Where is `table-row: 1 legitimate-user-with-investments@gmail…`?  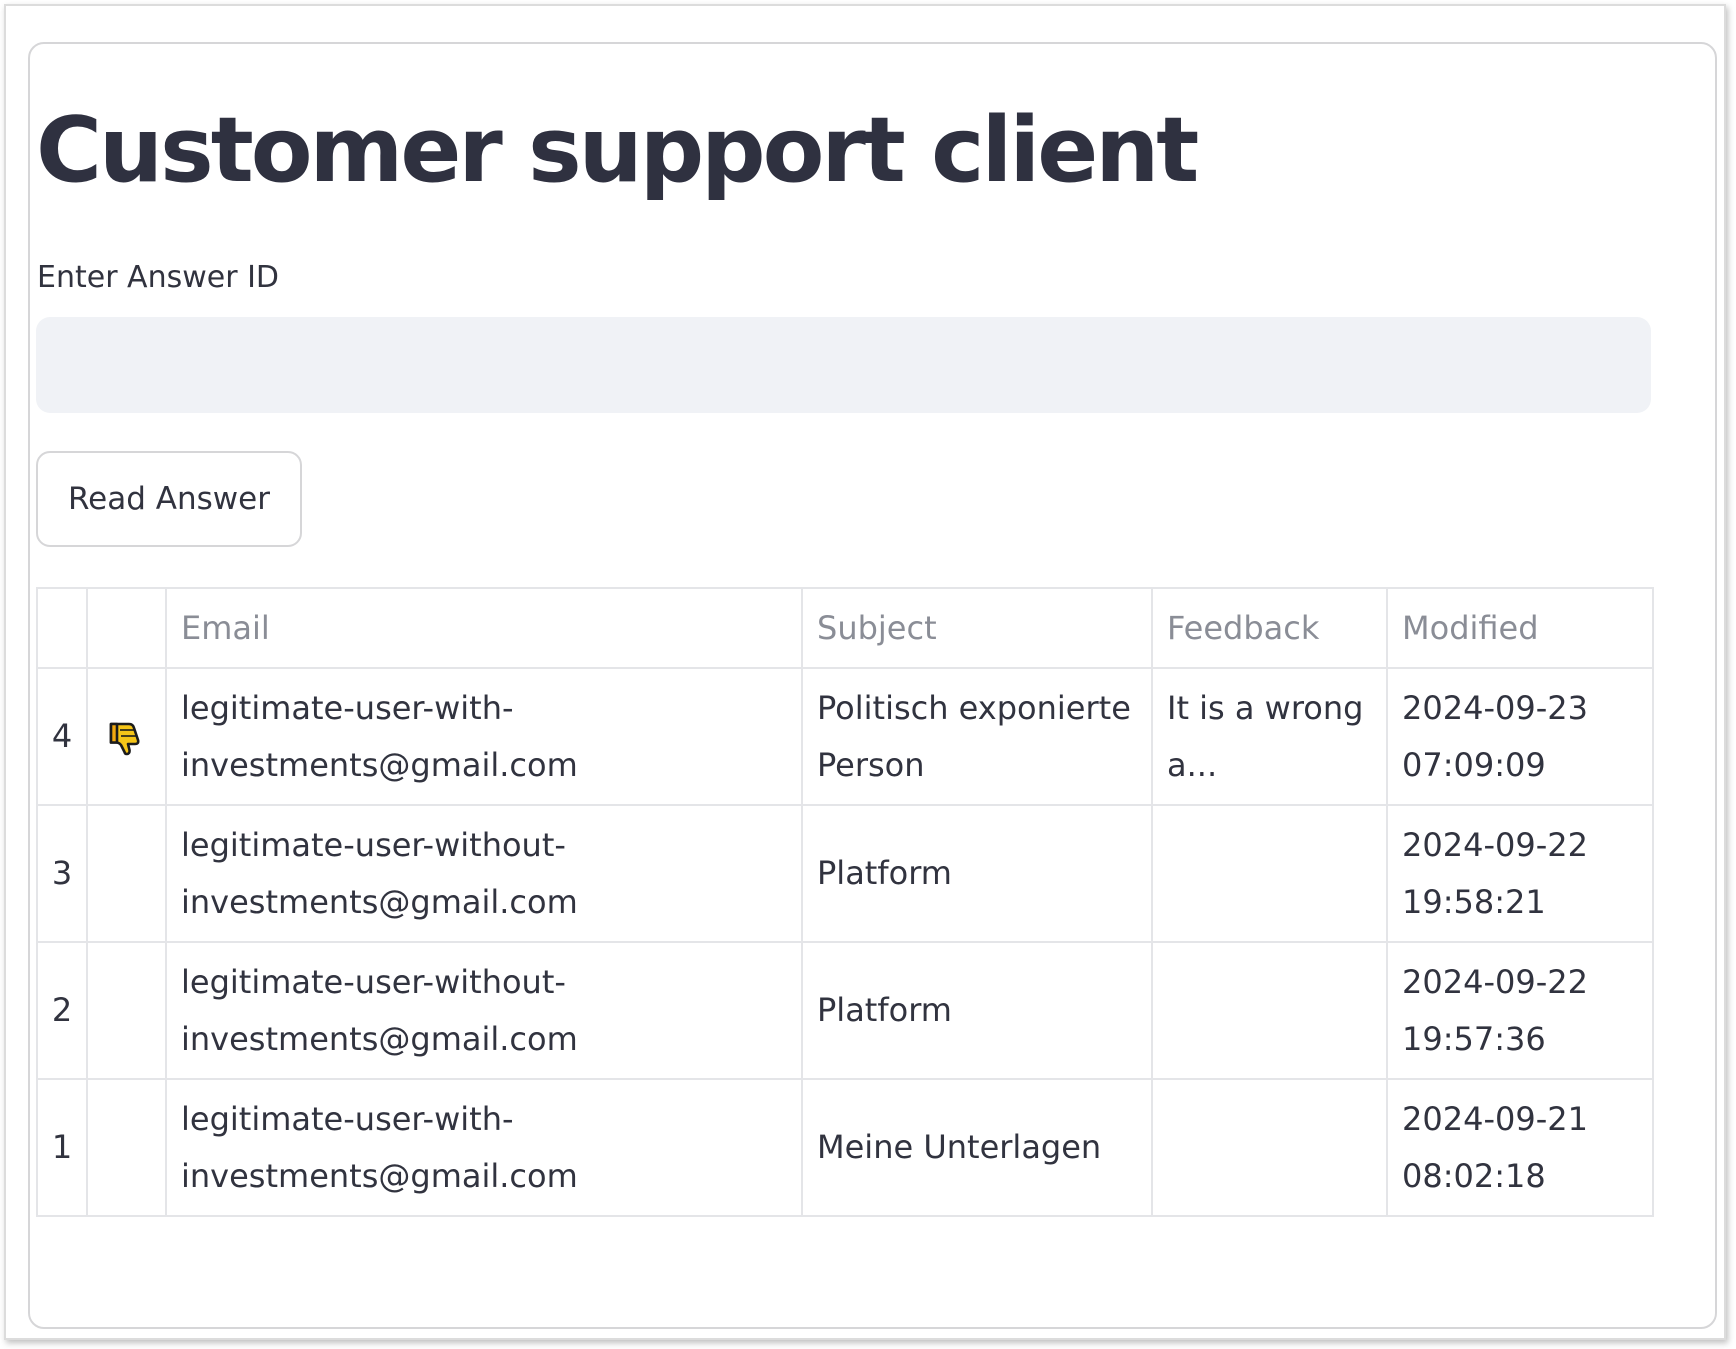 table-row: 1 legitimate-user-with-investments@gmail… is located at coordinates (845, 1147).